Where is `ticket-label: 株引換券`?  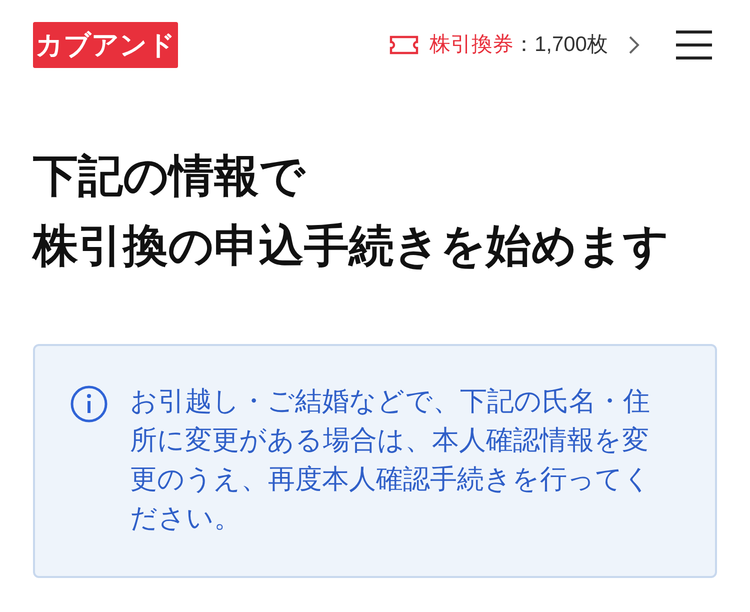
ticket-label: 株引換券 is located at coordinates (471, 45).